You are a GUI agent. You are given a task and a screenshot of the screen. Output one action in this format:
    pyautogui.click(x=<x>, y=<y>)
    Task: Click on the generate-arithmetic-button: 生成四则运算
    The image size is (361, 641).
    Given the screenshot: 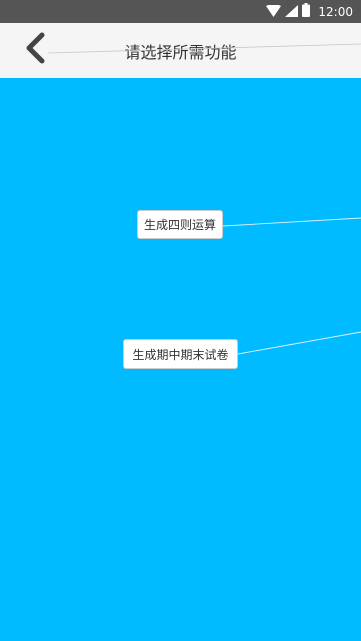 What is the action you would take?
    pyautogui.click(x=180, y=224)
    